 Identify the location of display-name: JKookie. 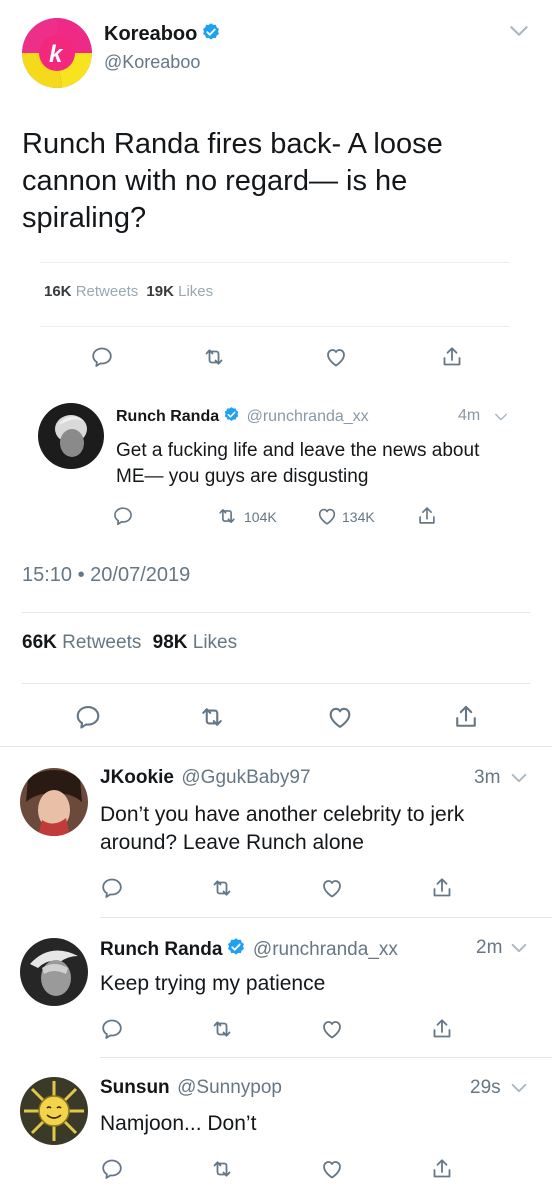
(137, 777).